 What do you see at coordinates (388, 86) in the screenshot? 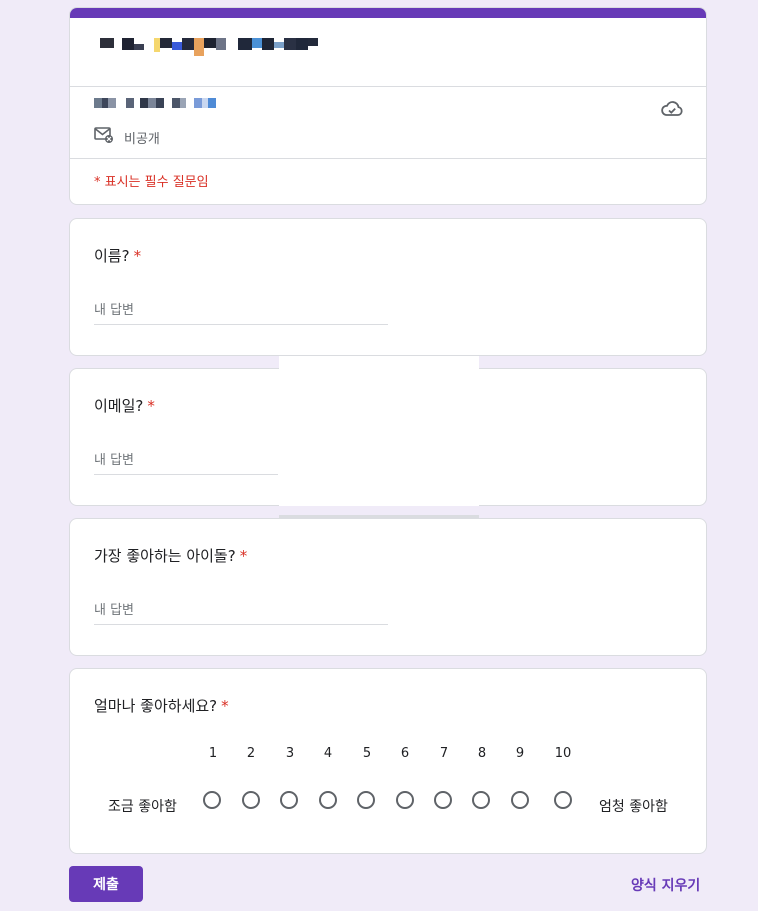
I see `header-divider` at bounding box center [388, 86].